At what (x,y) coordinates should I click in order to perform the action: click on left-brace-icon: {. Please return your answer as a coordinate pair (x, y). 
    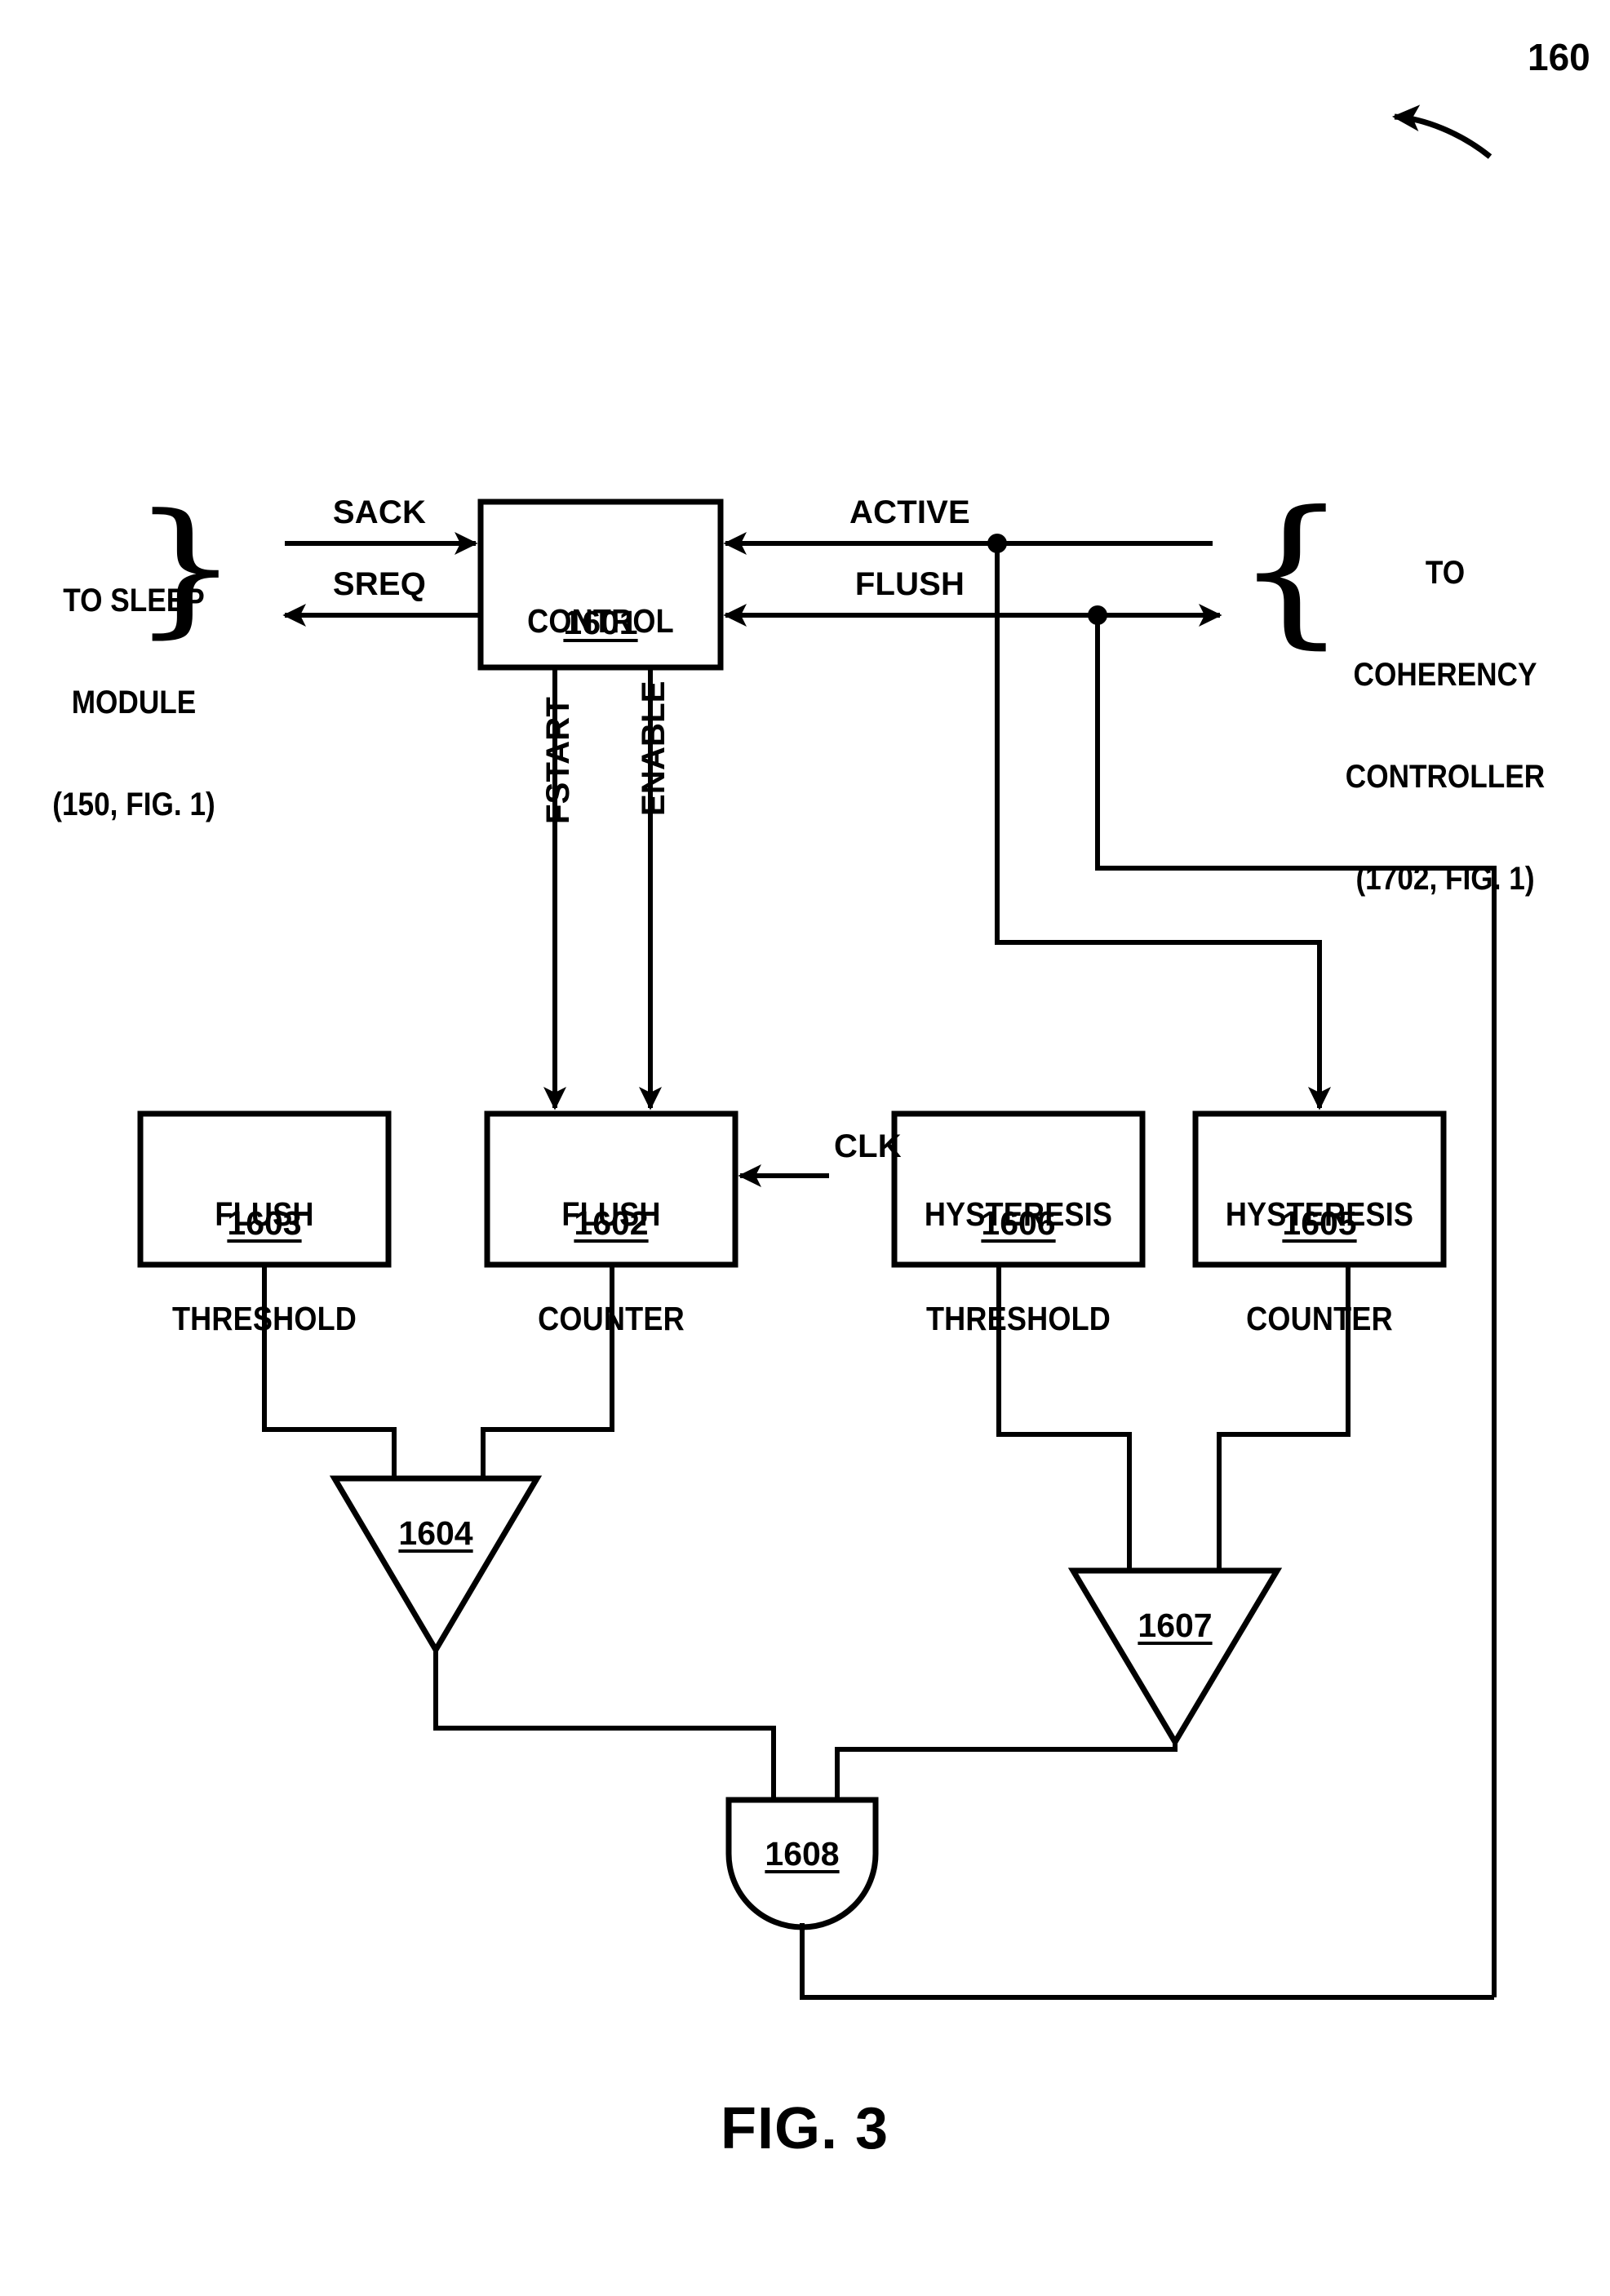
    Looking at the image, I should click on (185, 567).